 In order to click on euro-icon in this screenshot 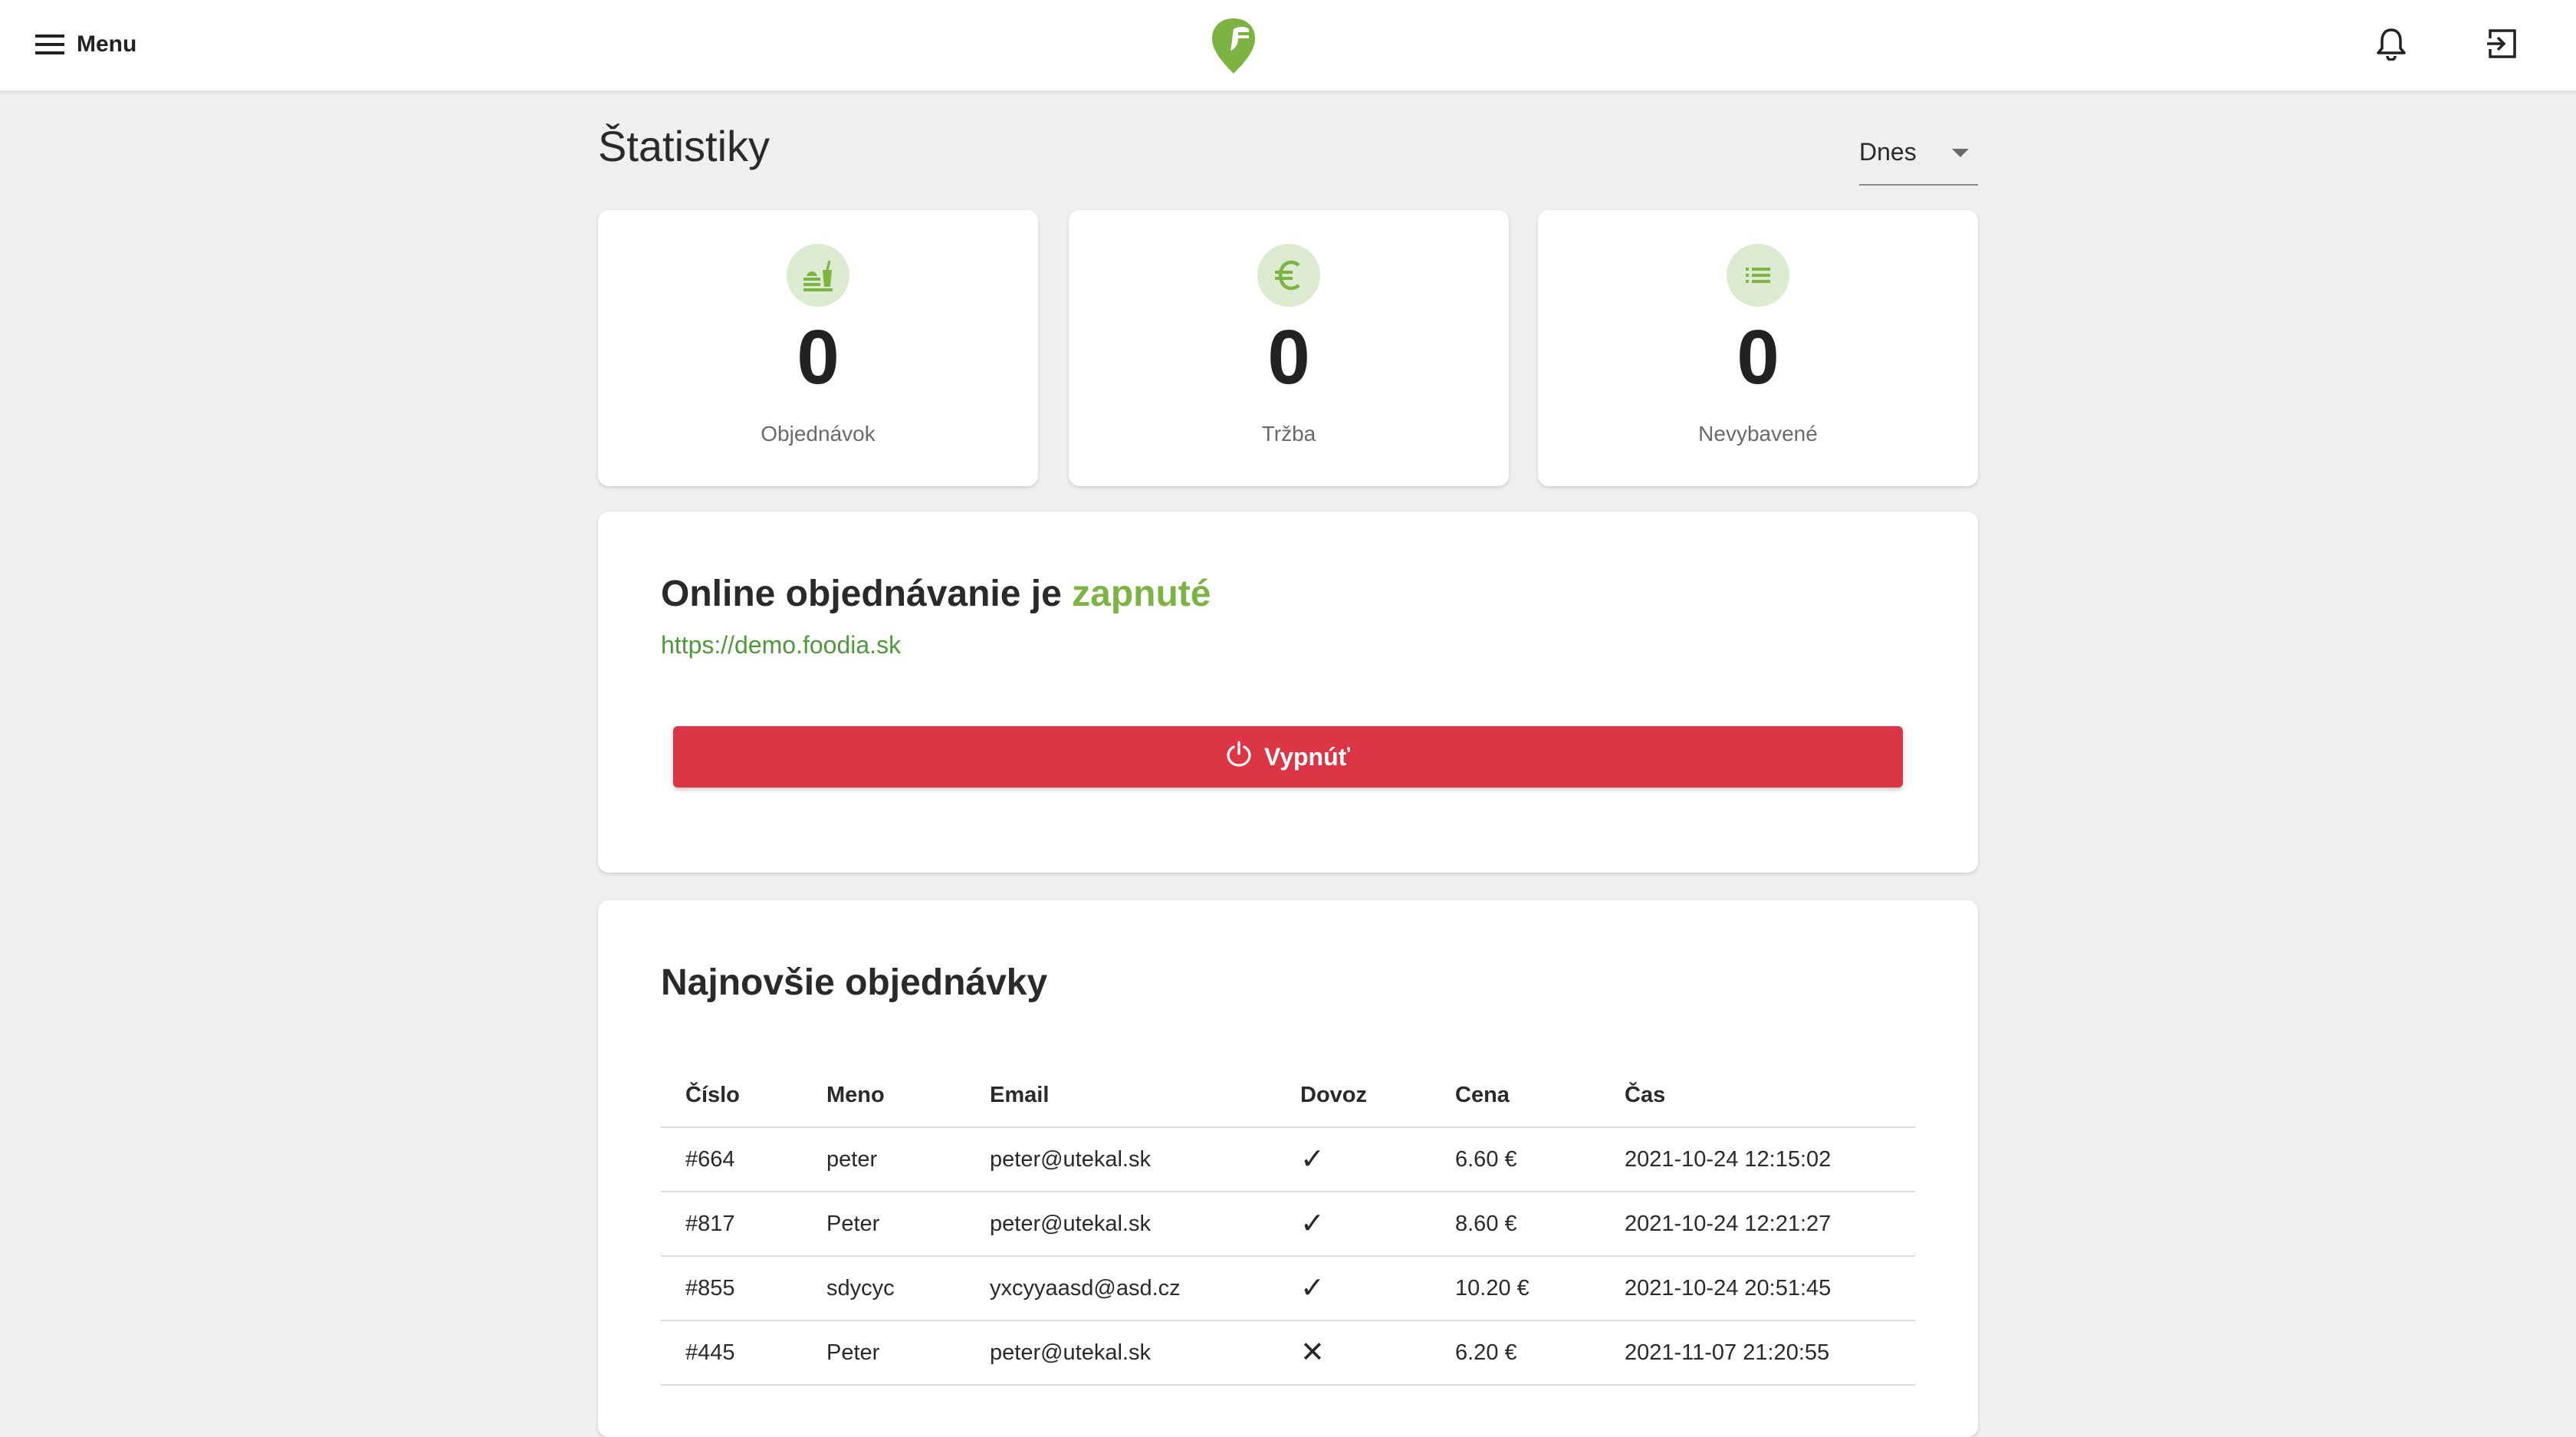, I will do `click(1288, 275)`.